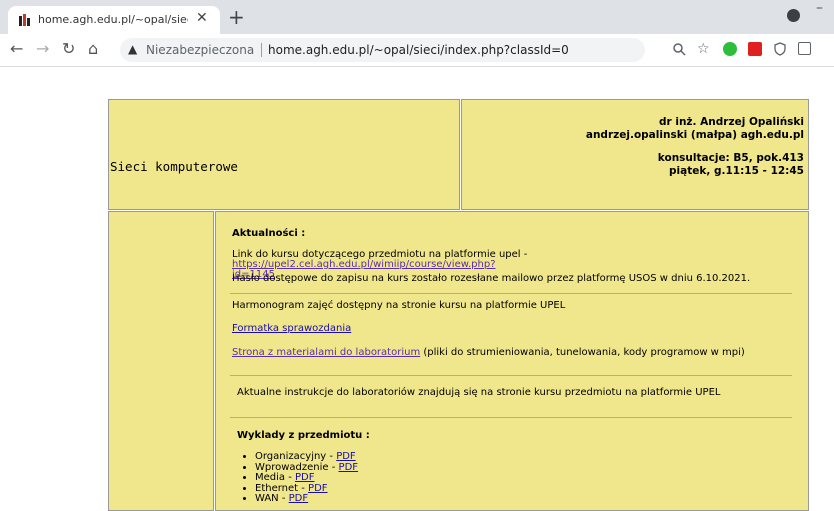 The width and height of the screenshot is (834, 511). Describe the element at coordinates (703, 49) in the screenshot. I see `bookmark-star-icon: ☆` at that location.